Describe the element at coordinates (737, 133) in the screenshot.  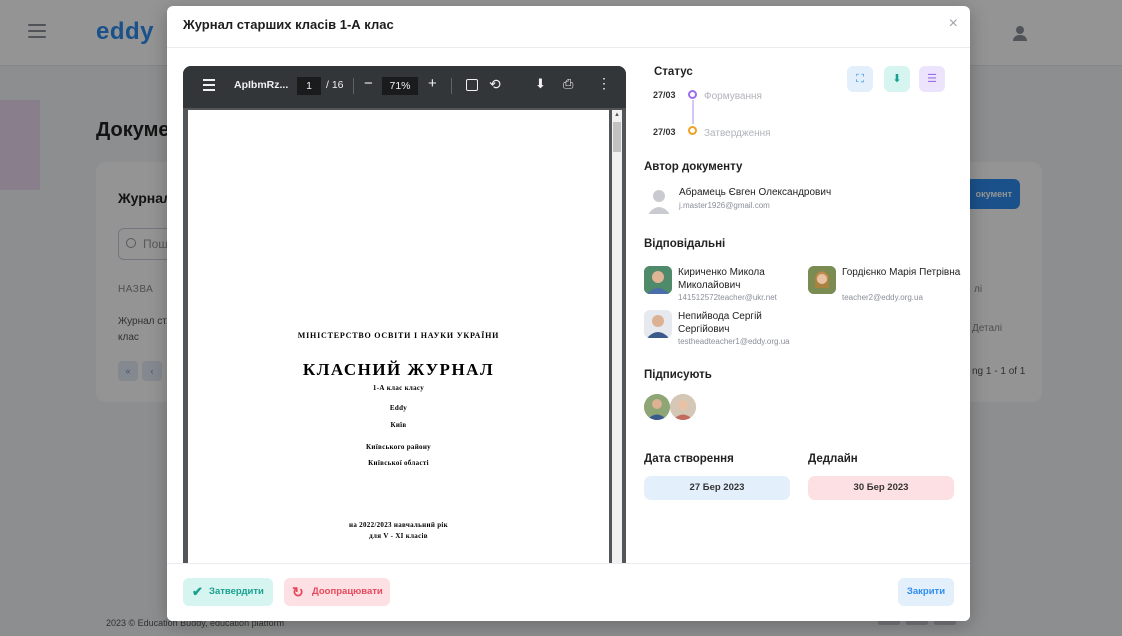
I see `status-step-label: Затвердження` at that location.